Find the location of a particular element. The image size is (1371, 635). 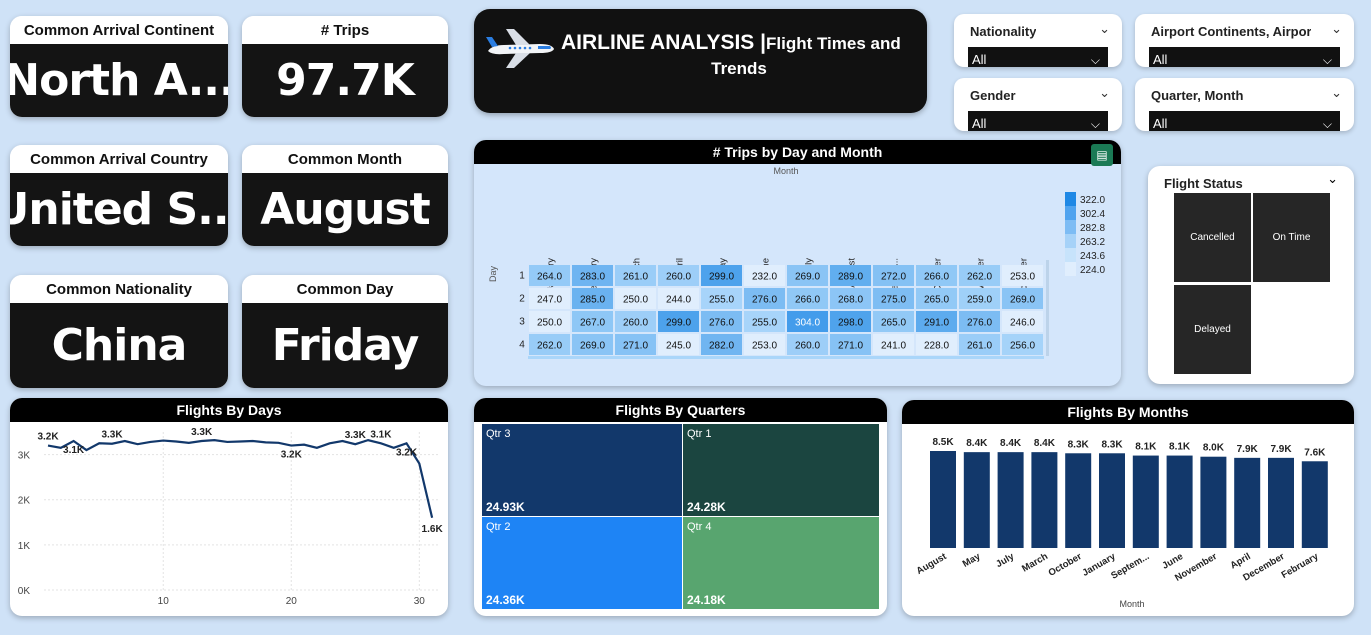

x-category-label: August is located at coordinates (932, 564).